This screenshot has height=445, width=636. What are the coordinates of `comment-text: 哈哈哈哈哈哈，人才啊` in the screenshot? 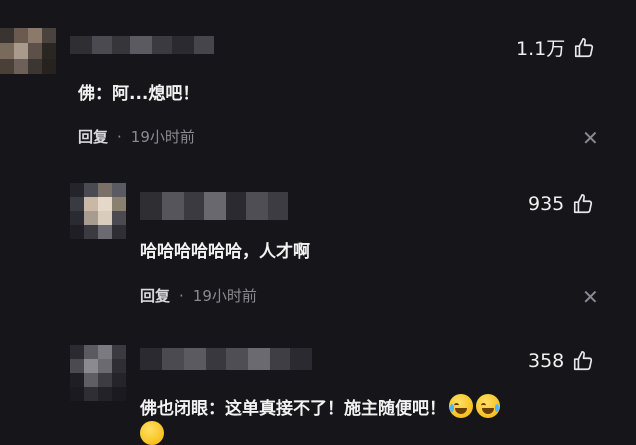 It's located at (225, 252).